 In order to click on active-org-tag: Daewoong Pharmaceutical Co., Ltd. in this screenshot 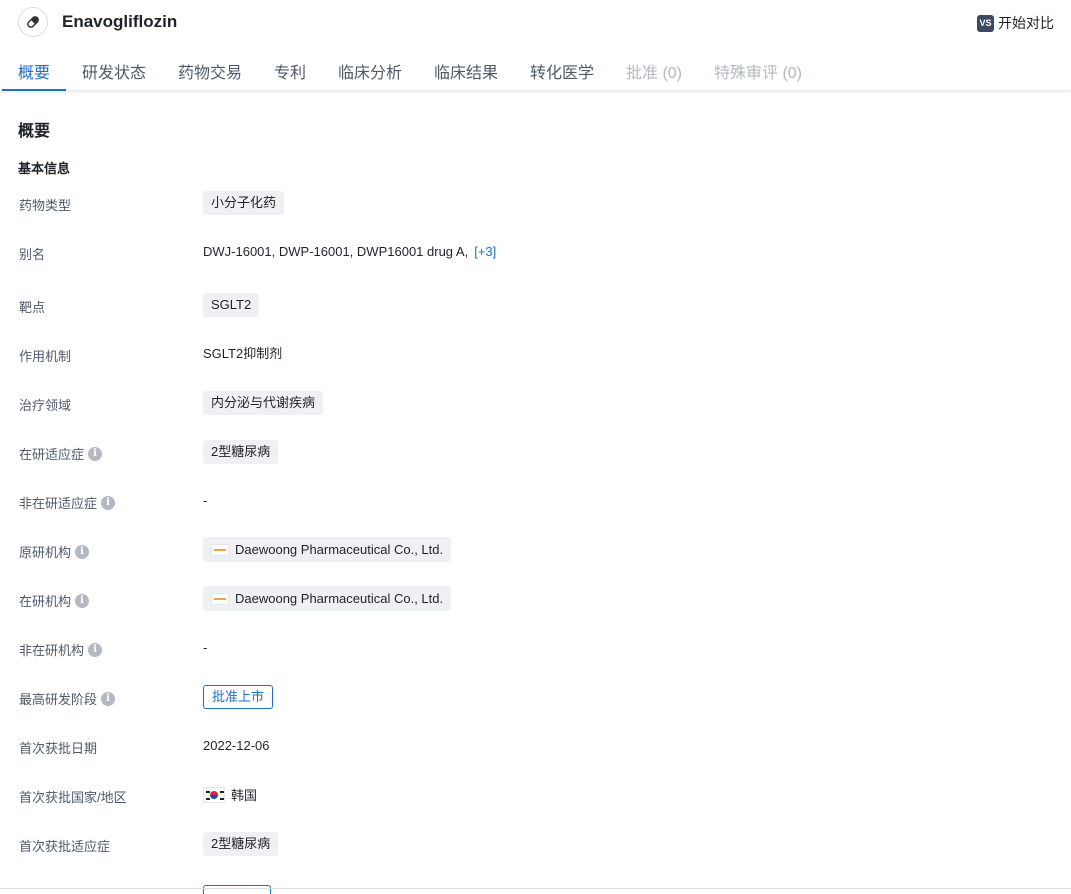, I will do `click(327, 598)`.